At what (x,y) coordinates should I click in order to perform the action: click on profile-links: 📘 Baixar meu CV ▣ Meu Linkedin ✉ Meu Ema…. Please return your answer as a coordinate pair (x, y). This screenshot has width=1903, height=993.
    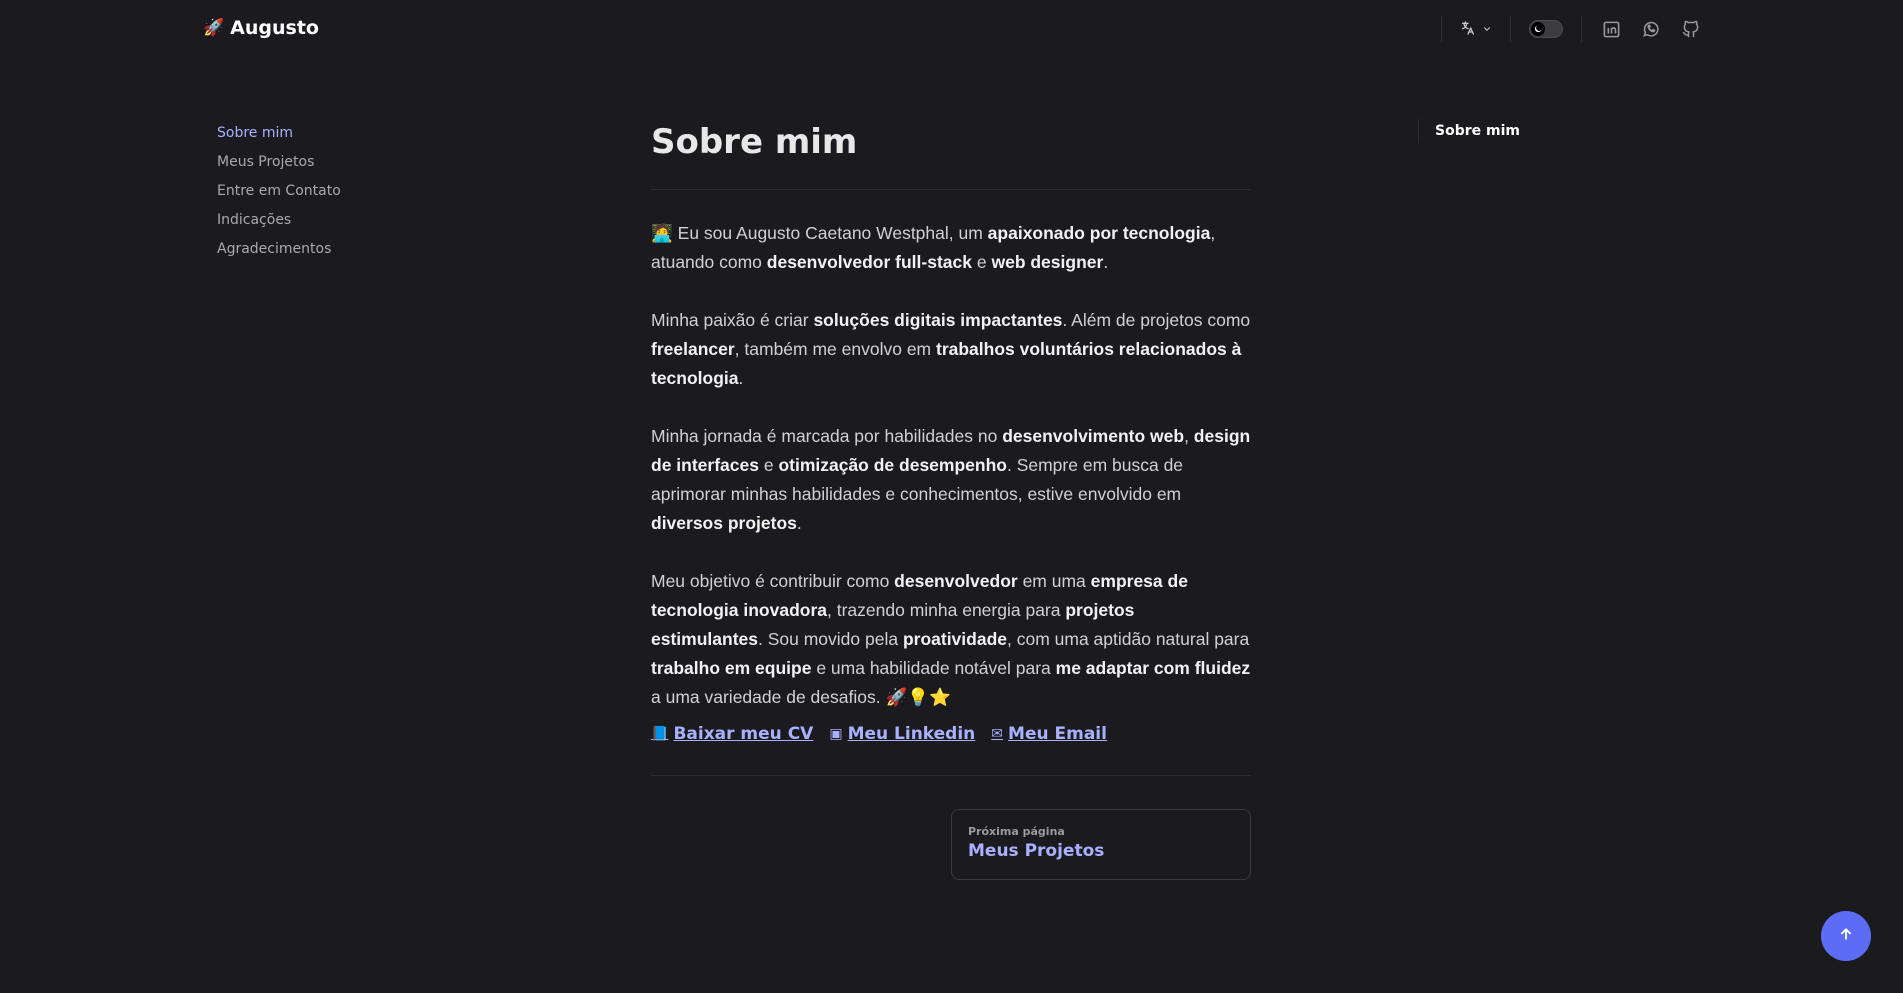
    Looking at the image, I should click on (951, 734).